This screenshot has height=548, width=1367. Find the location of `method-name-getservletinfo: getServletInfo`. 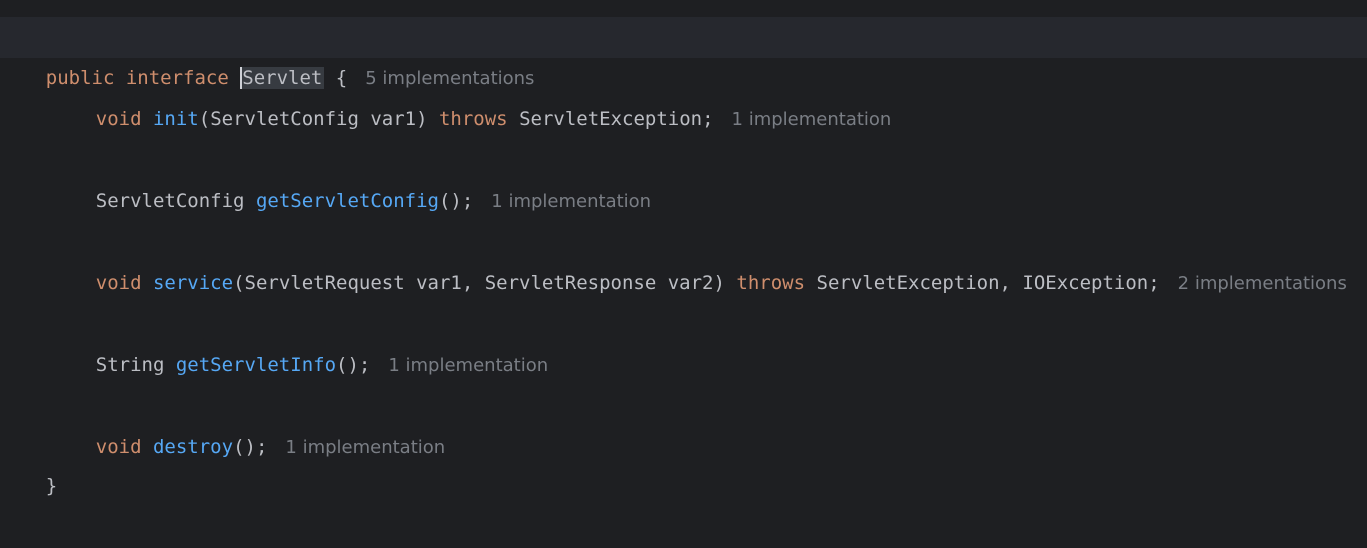

method-name-getservletinfo: getServletInfo is located at coordinates (256, 365).